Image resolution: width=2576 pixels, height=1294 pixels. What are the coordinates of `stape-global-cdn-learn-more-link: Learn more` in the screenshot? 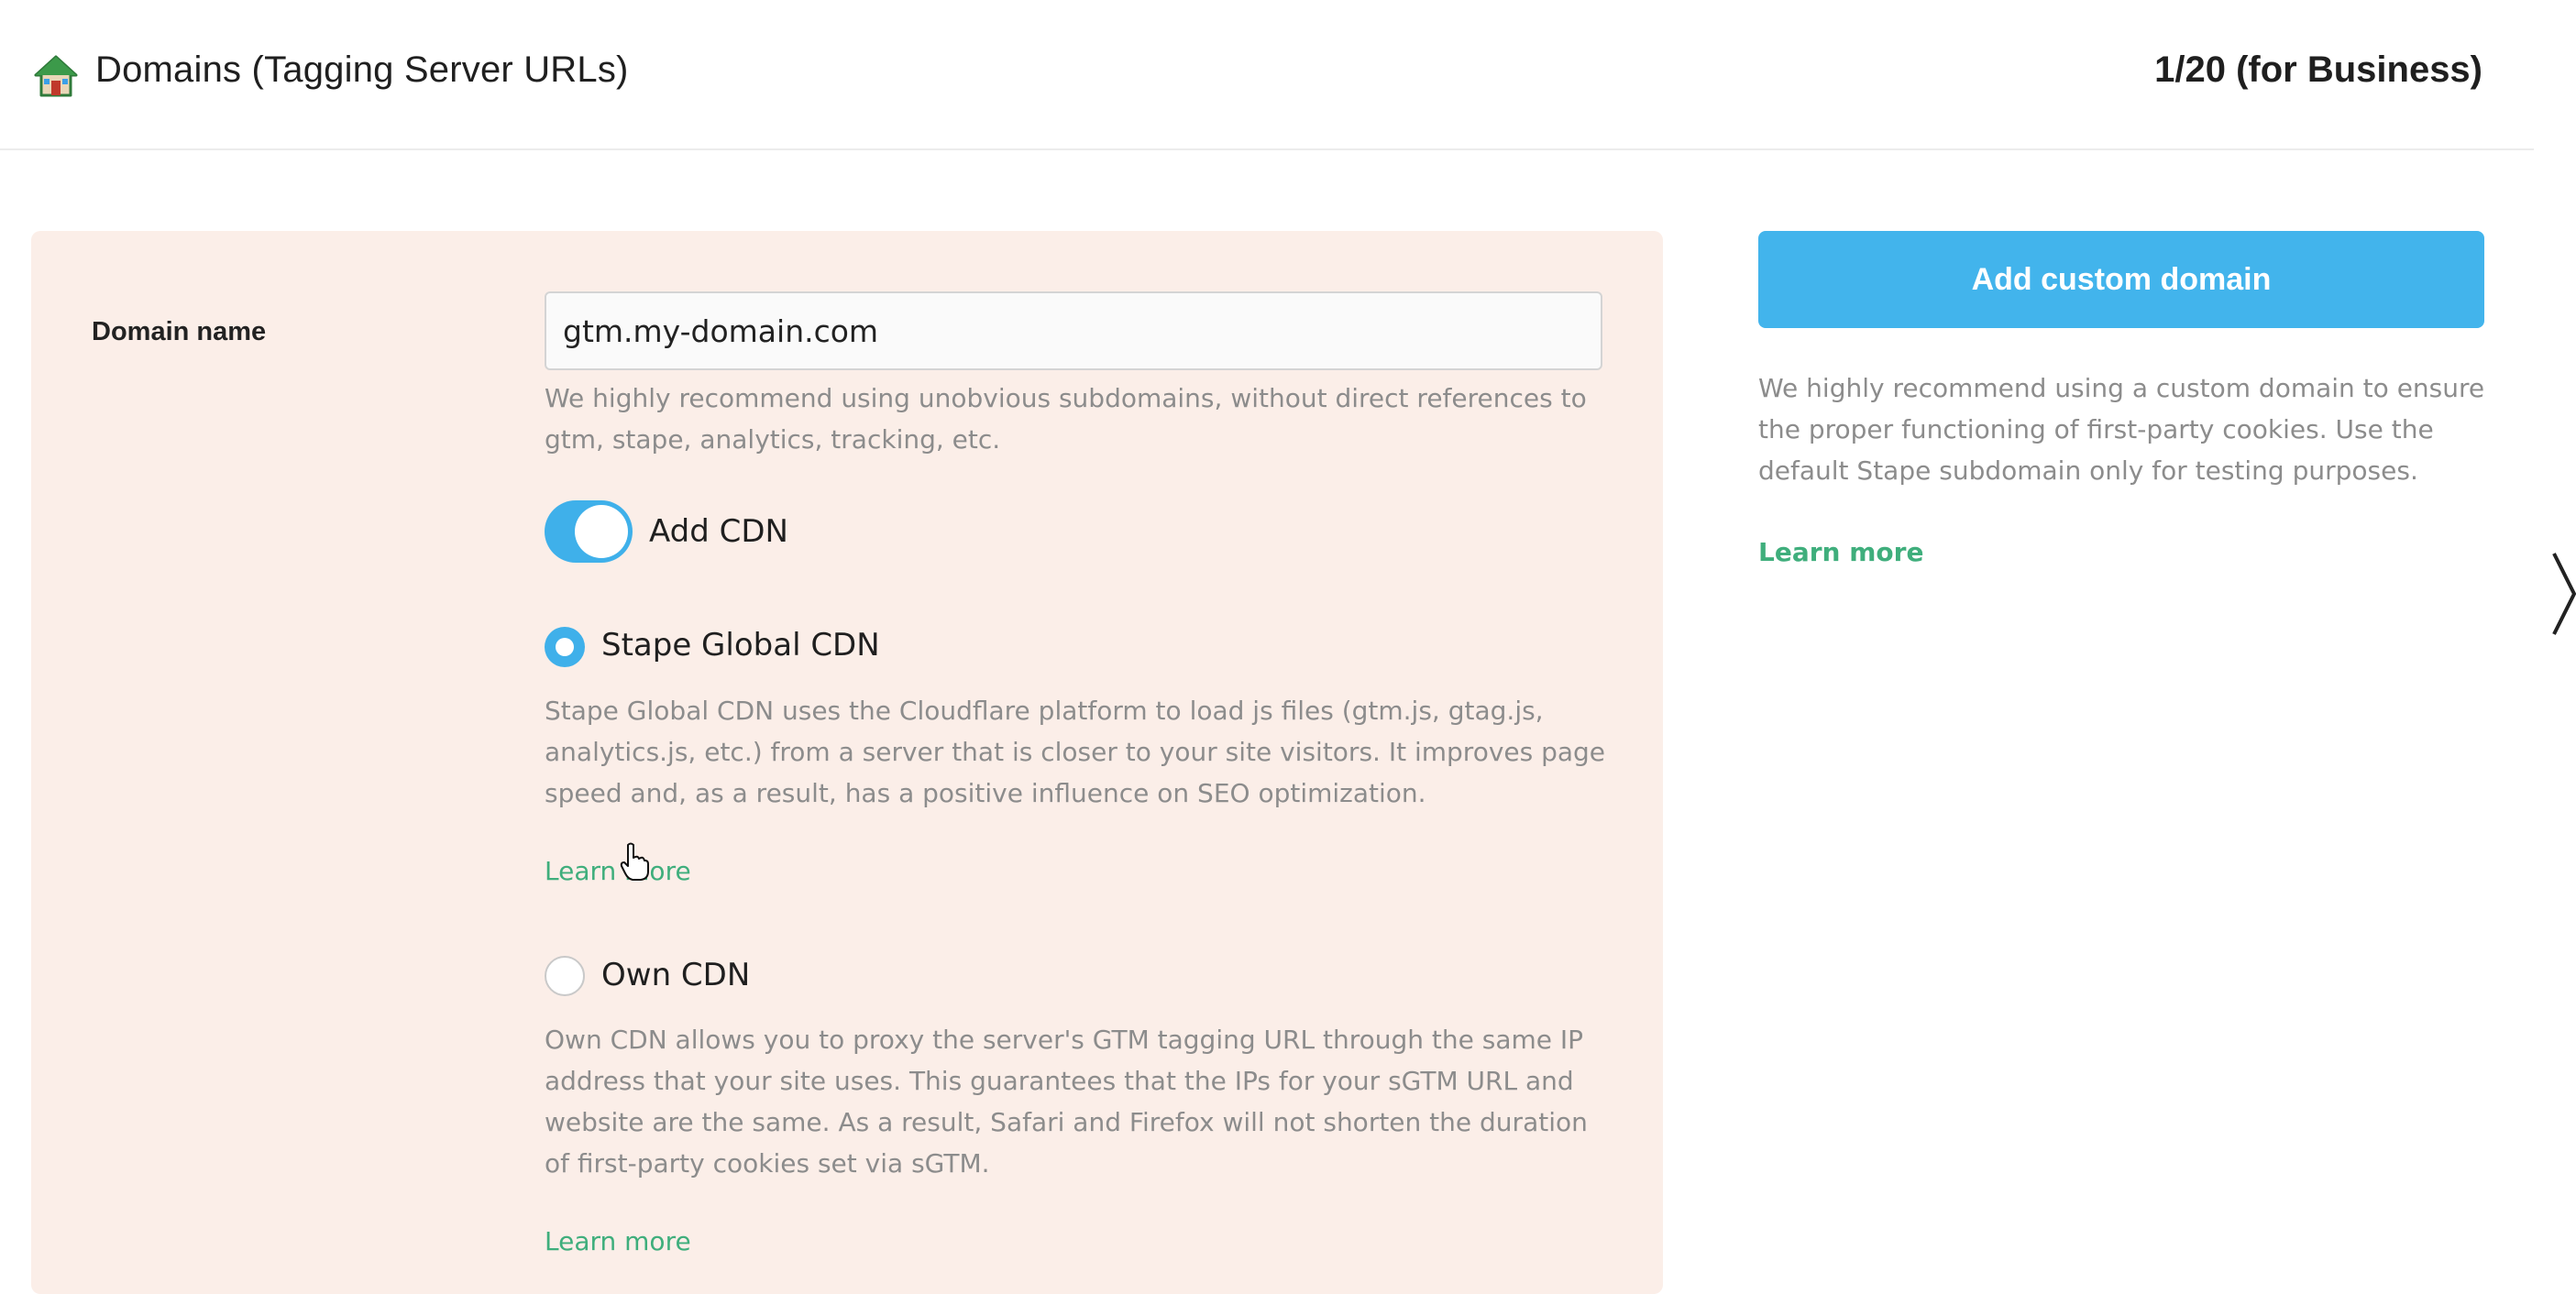 It's located at (618, 871).